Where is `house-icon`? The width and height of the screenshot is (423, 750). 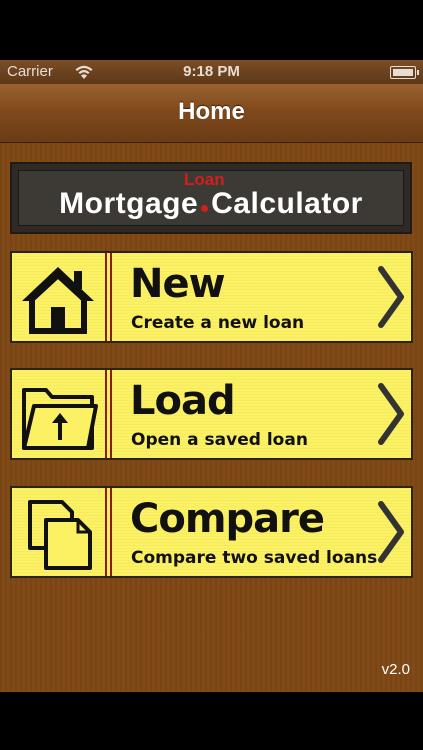
house-icon is located at coordinates (58, 300).